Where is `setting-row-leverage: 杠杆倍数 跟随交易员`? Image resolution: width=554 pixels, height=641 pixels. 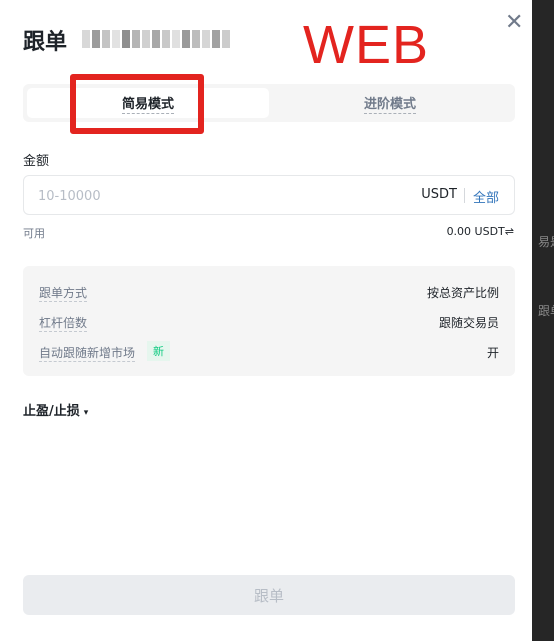
setting-row-leverage: 杠杆倍数 跟随交易员 is located at coordinates (269, 323).